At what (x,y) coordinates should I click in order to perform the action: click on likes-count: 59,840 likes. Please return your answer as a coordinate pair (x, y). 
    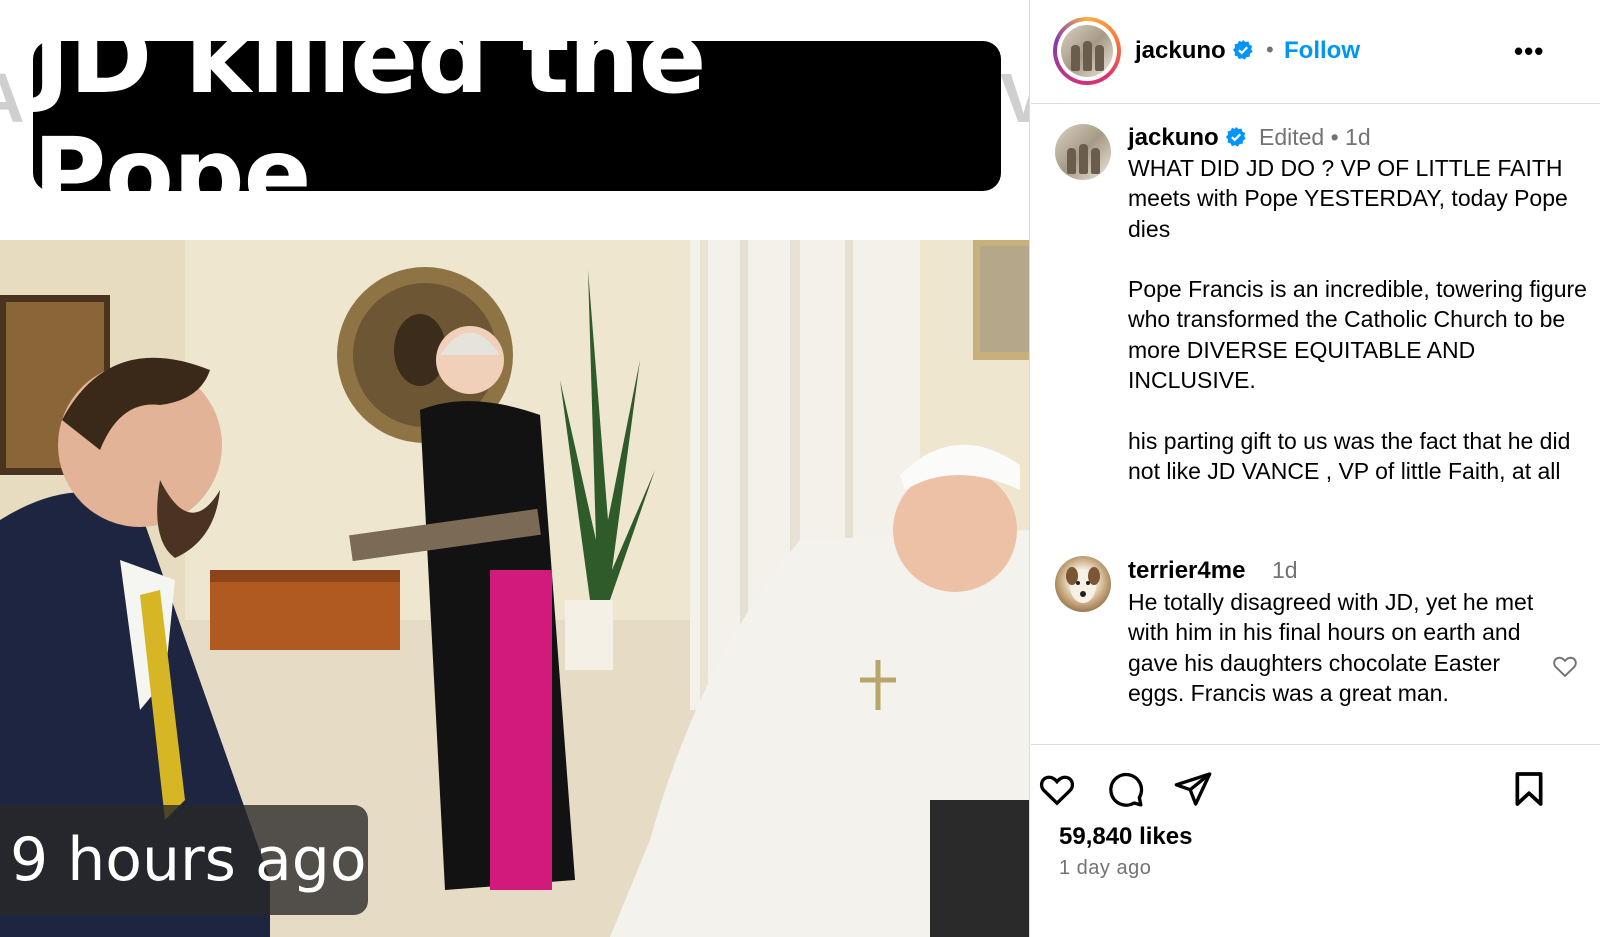
    Looking at the image, I should click on (1125, 837).